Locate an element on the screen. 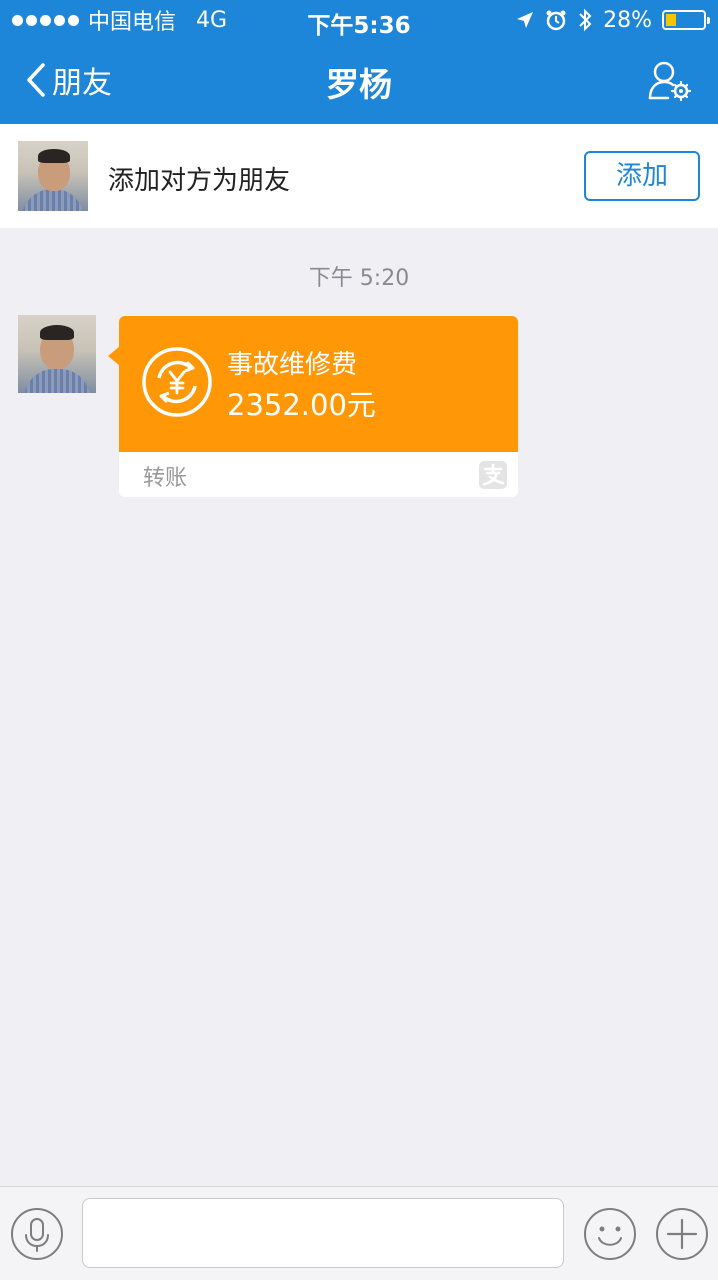  navigation-bar: 朋友 罗杨 is located at coordinates (359, 82).